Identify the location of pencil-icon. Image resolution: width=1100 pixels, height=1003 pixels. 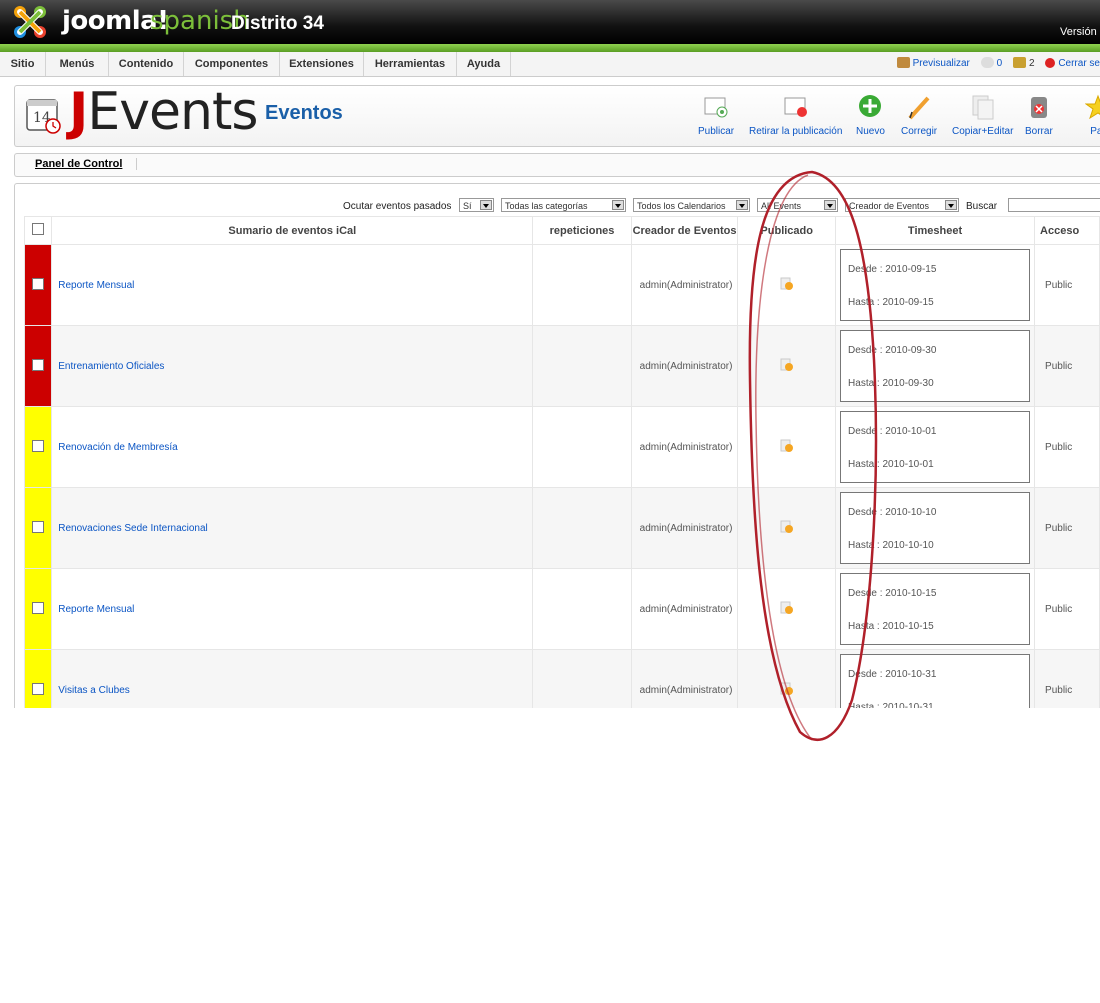
(919, 107).